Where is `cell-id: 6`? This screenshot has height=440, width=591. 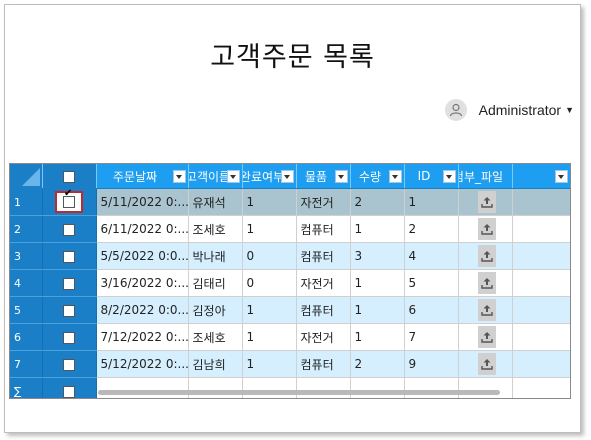
cell-id: 6 is located at coordinates (431, 310).